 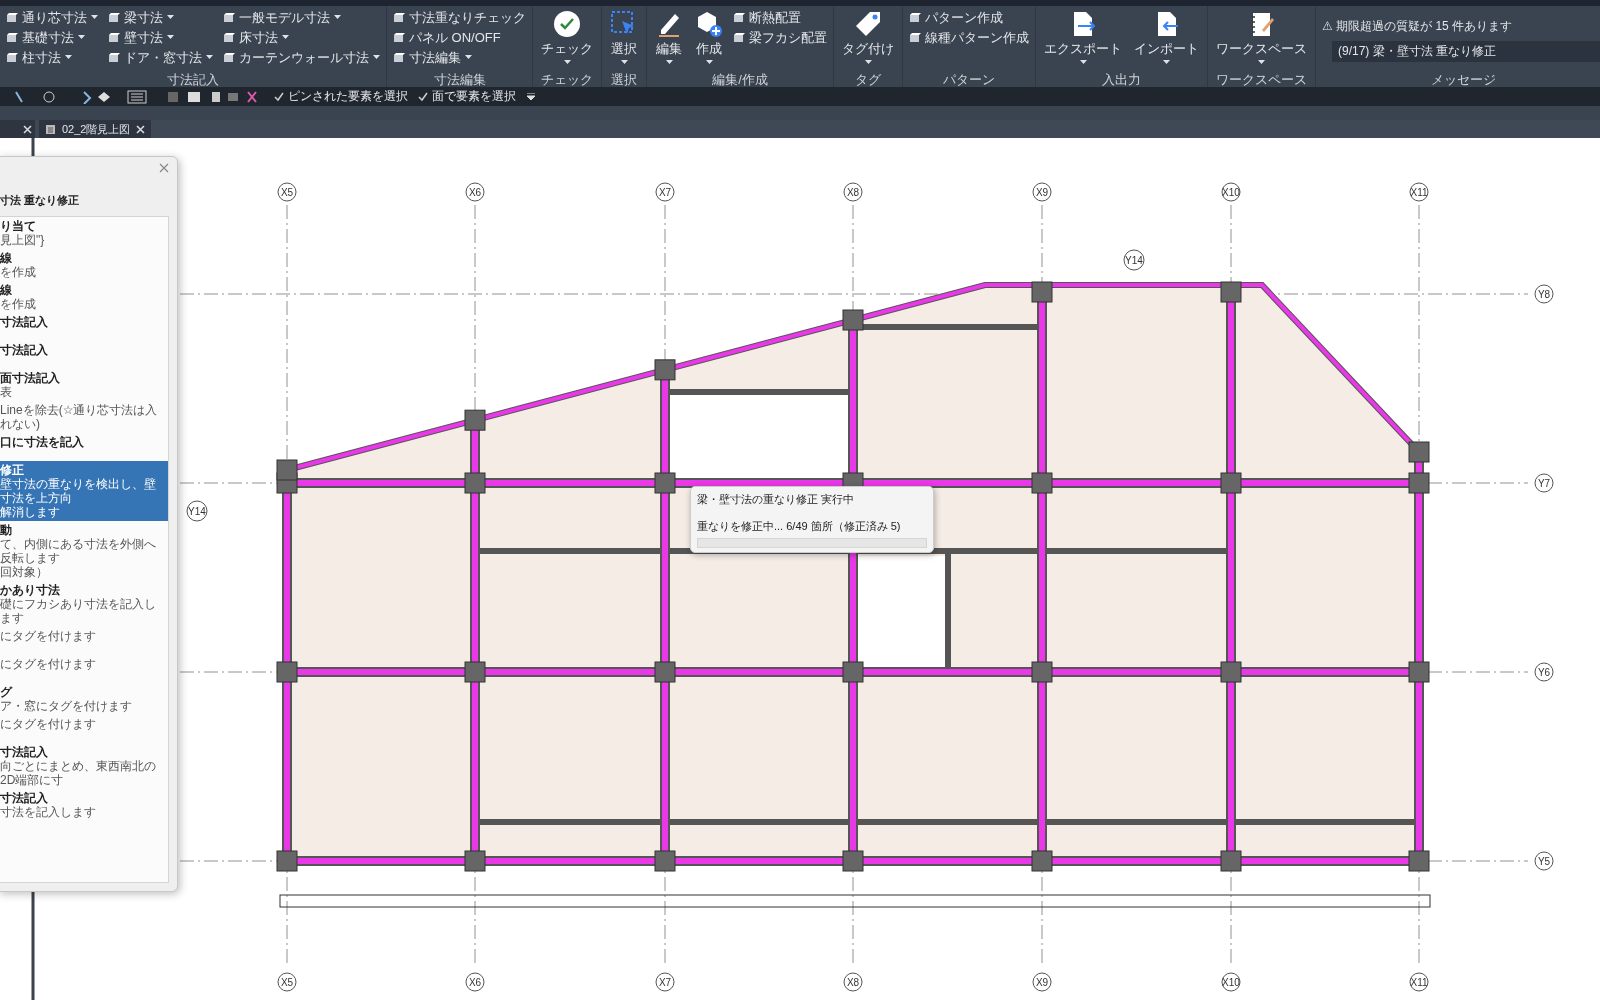 What do you see at coordinates (52, 57) in the screenshot?
I see `ribbon-button: 柱寸法` at bounding box center [52, 57].